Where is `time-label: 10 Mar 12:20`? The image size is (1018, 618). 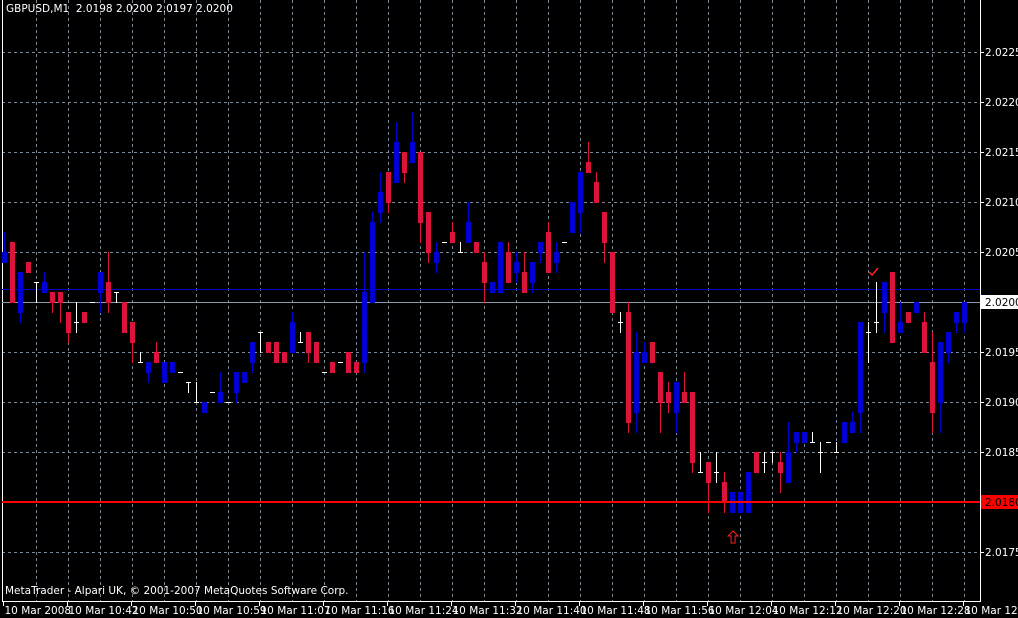 time-label: 10 Mar 12:20 is located at coordinates (872, 611).